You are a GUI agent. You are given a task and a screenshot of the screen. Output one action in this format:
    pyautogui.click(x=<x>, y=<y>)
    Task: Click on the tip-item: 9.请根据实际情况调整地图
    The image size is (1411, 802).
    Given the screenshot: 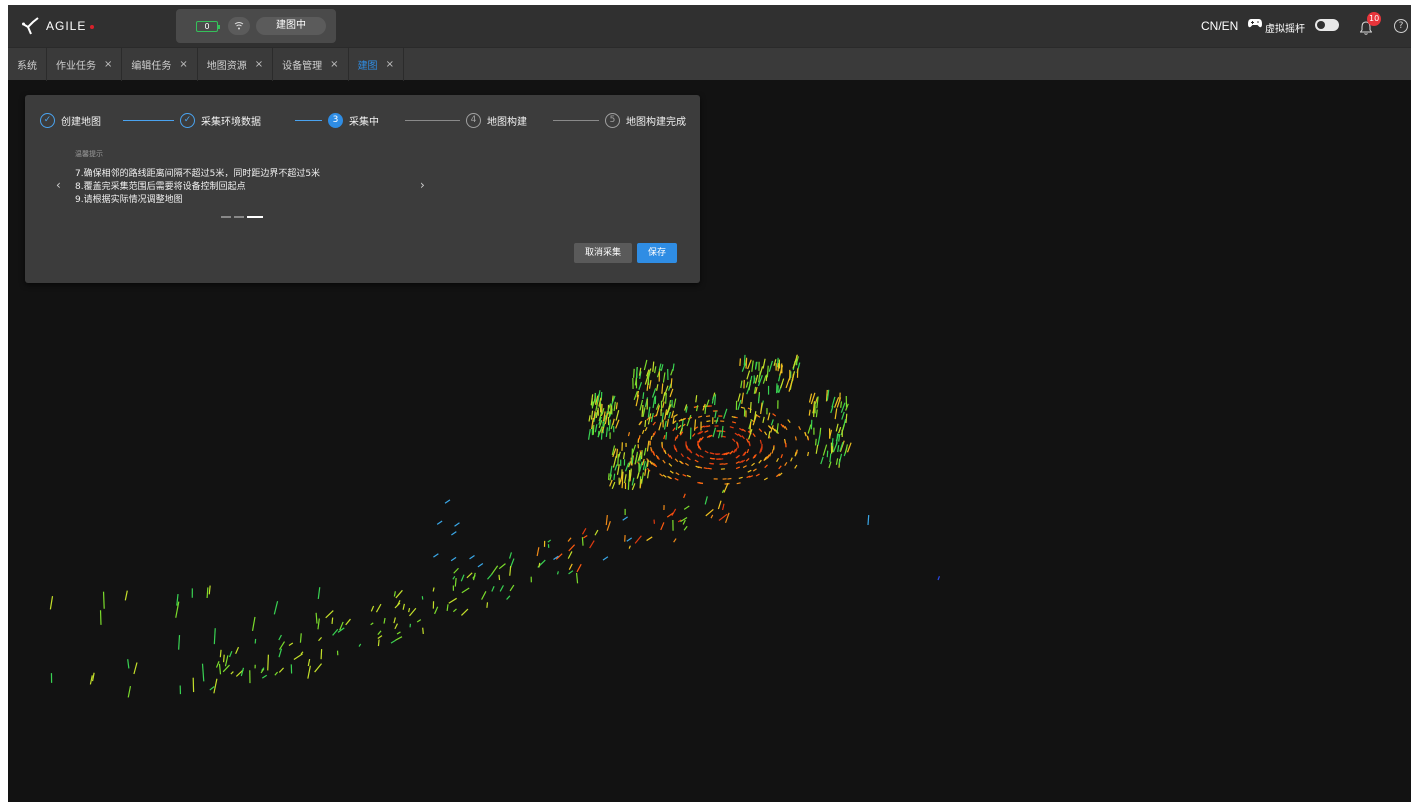 What is the action you would take?
    pyautogui.click(x=129, y=200)
    